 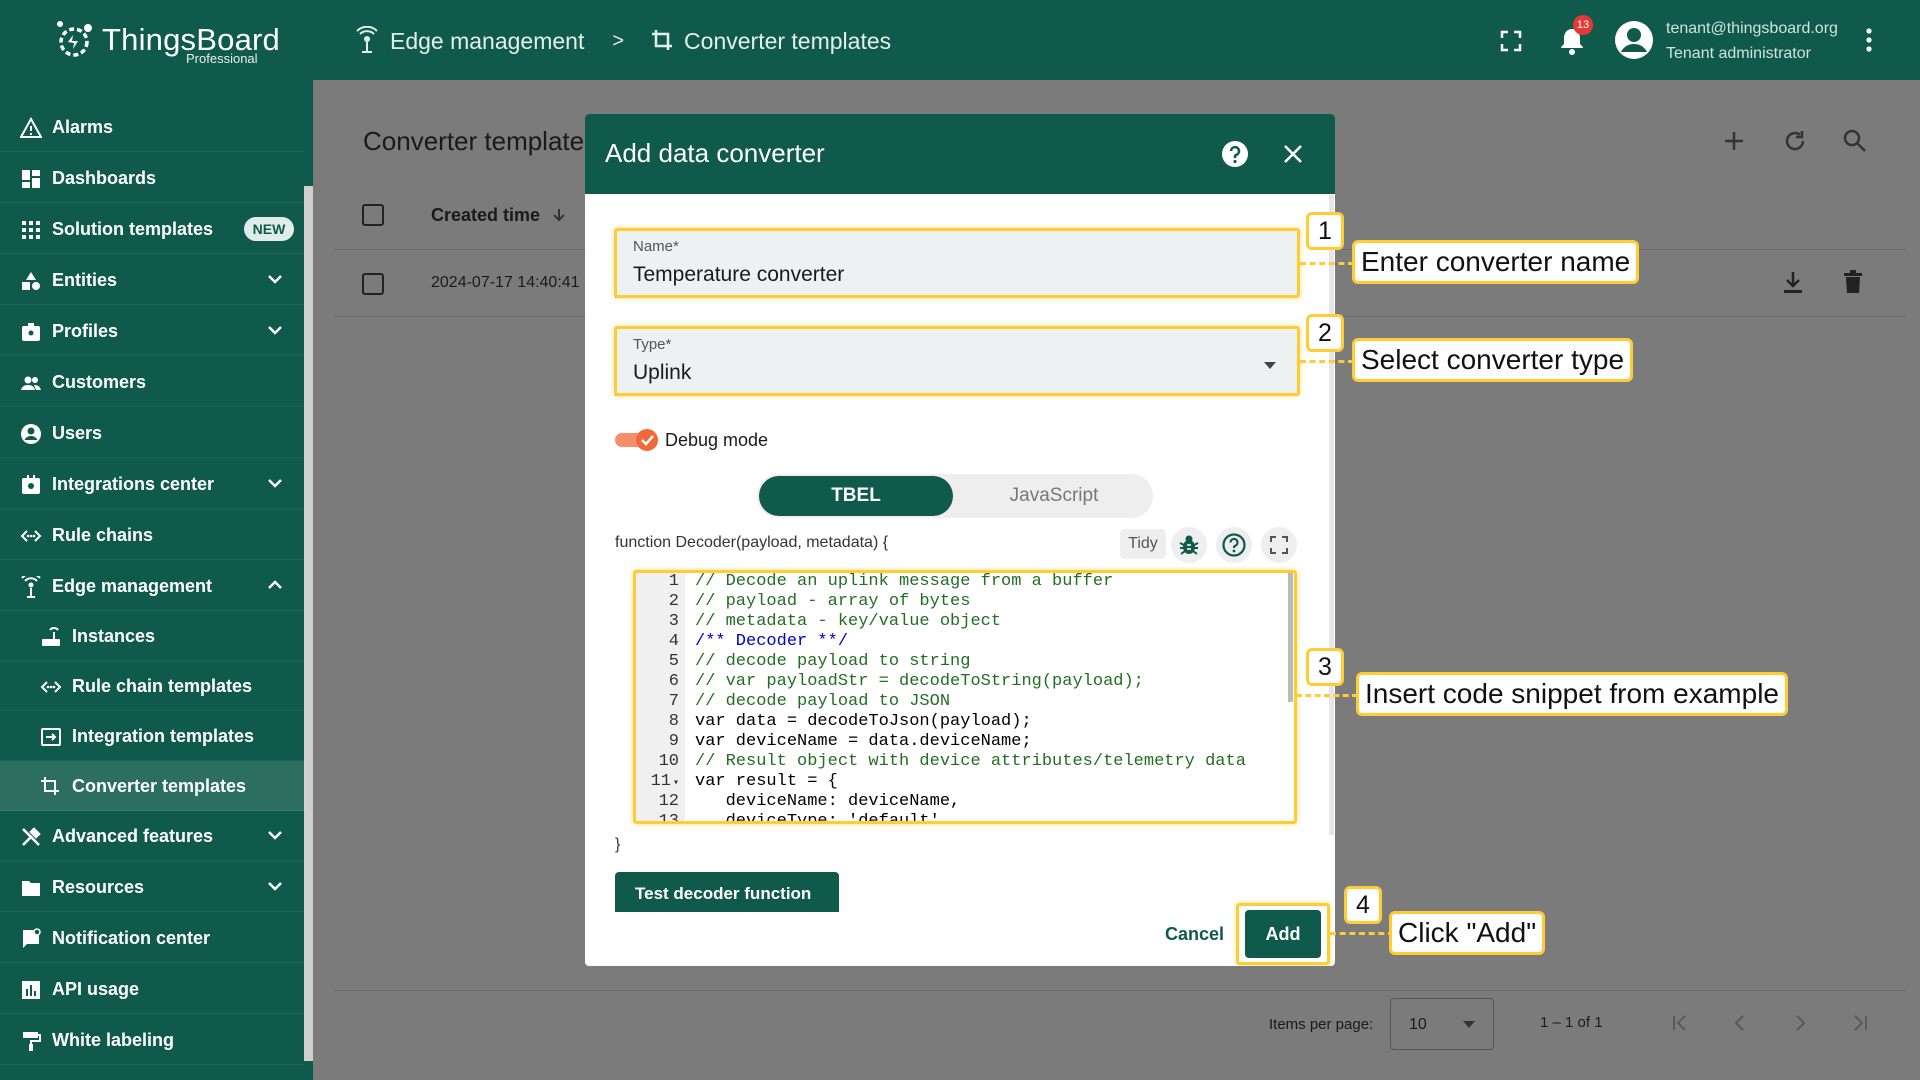 I want to click on sidebar-item-integrations-center: Integrations center, so click(x=152, y=484).